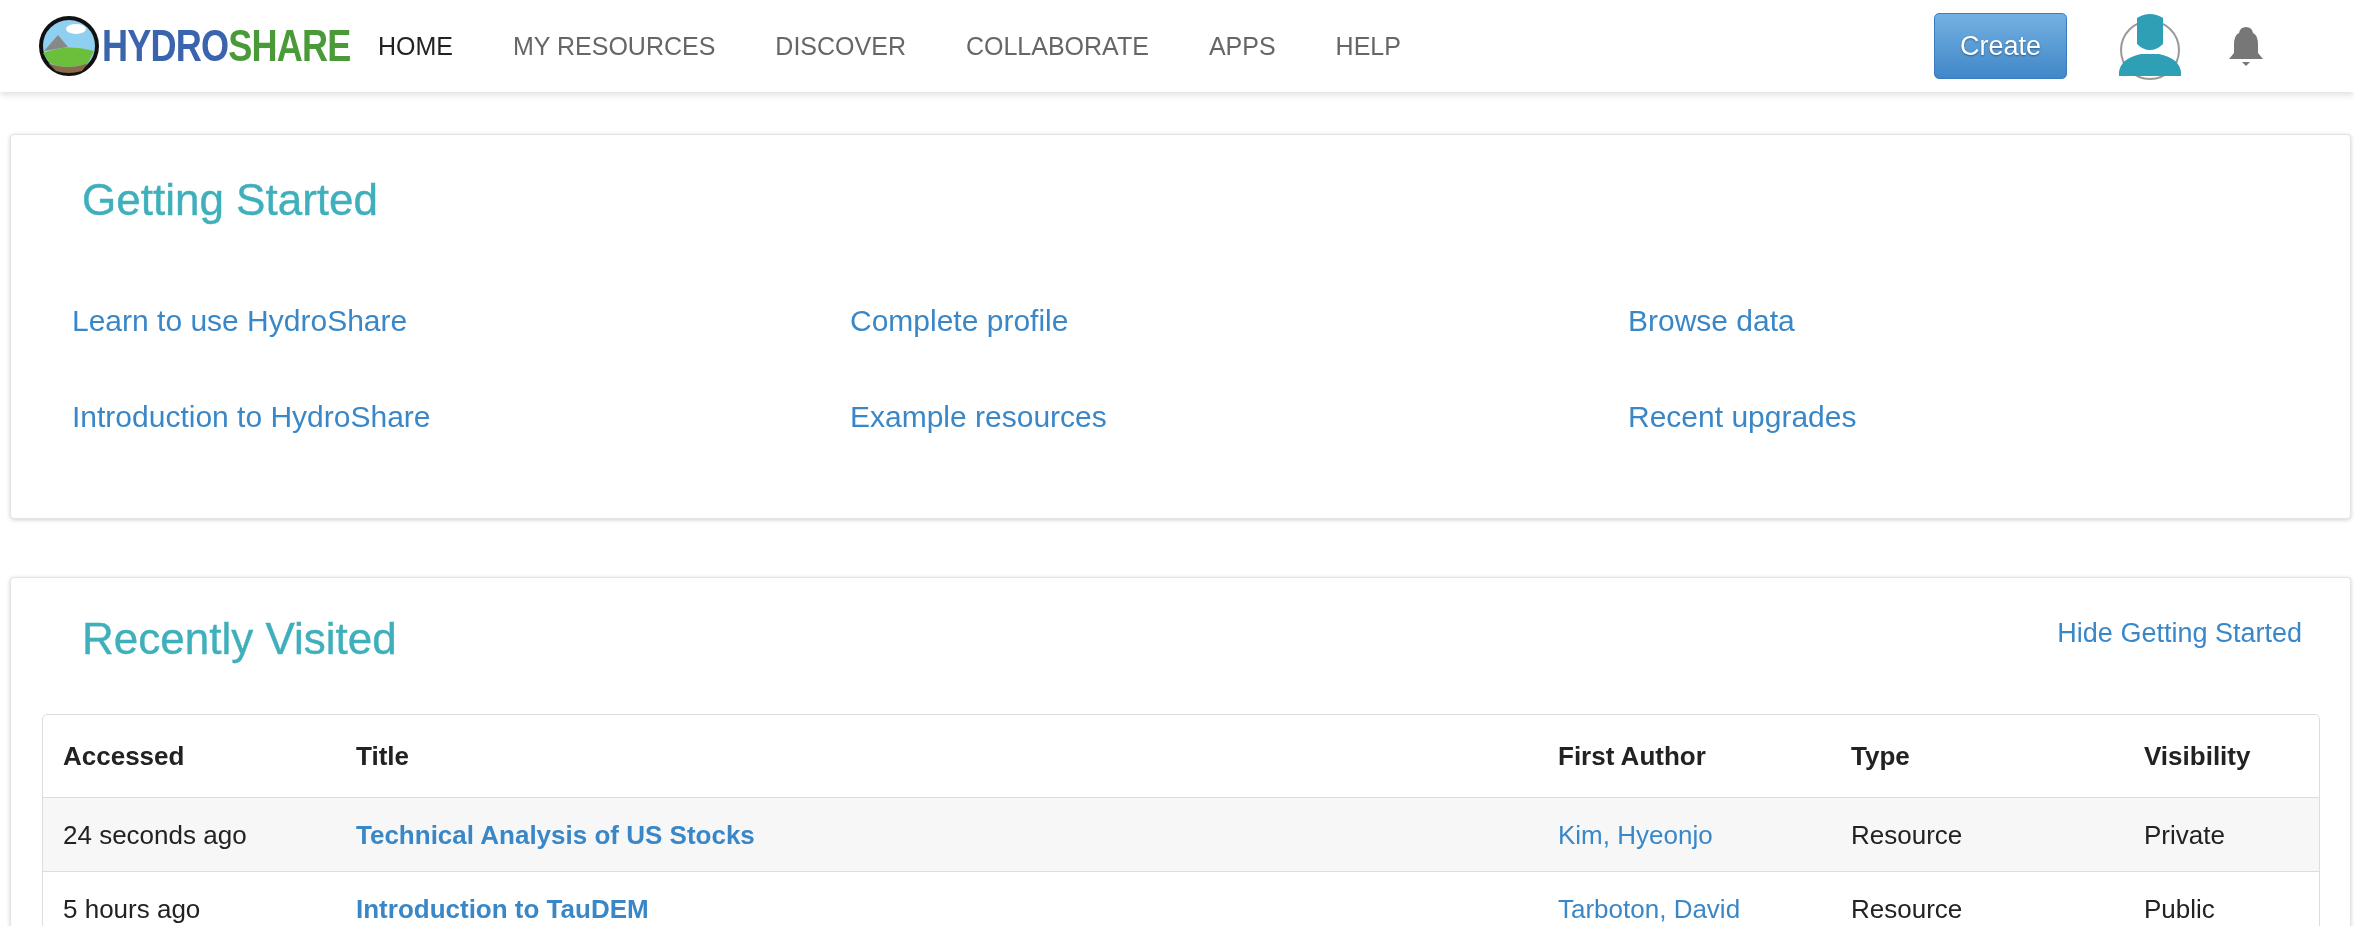  Describe the element at coordinates (226, 46) in the screenshot. I see `logo-text: HYDROSHARE` at that location.